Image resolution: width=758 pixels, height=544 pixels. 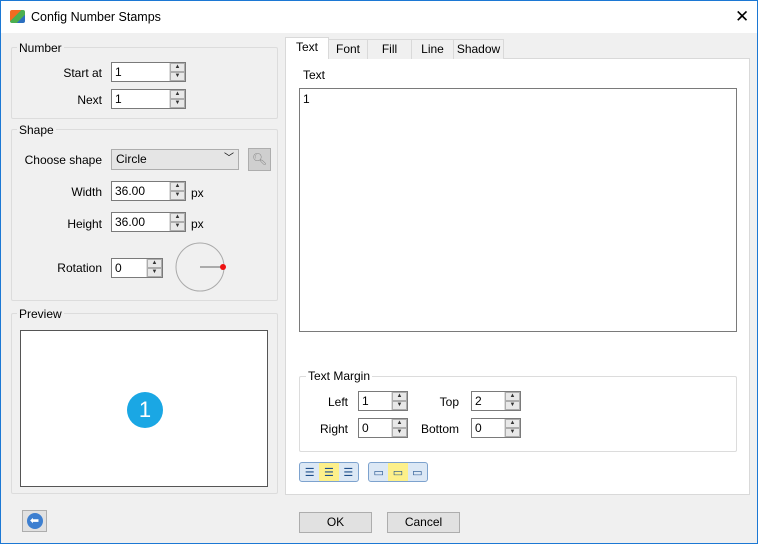 I want to click on left-value: 1, so click(x=375, y=401).